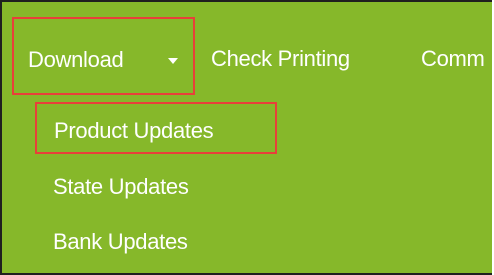 The width and height of the screenshot is (494, 275). Describe the element at coordinates (120, 242) in the screenshot. I see `menu-item-bank-updates: Bank Updates` at that location.